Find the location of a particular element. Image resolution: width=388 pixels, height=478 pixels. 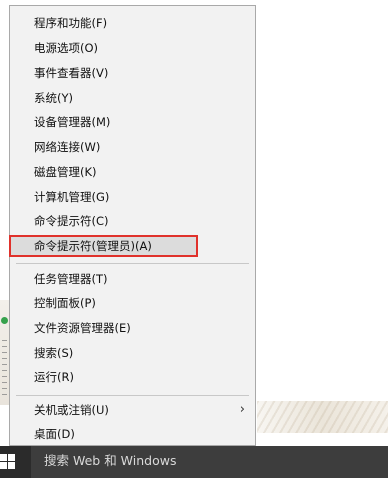

windows-logo-icon is located at coordinates (8, 462).